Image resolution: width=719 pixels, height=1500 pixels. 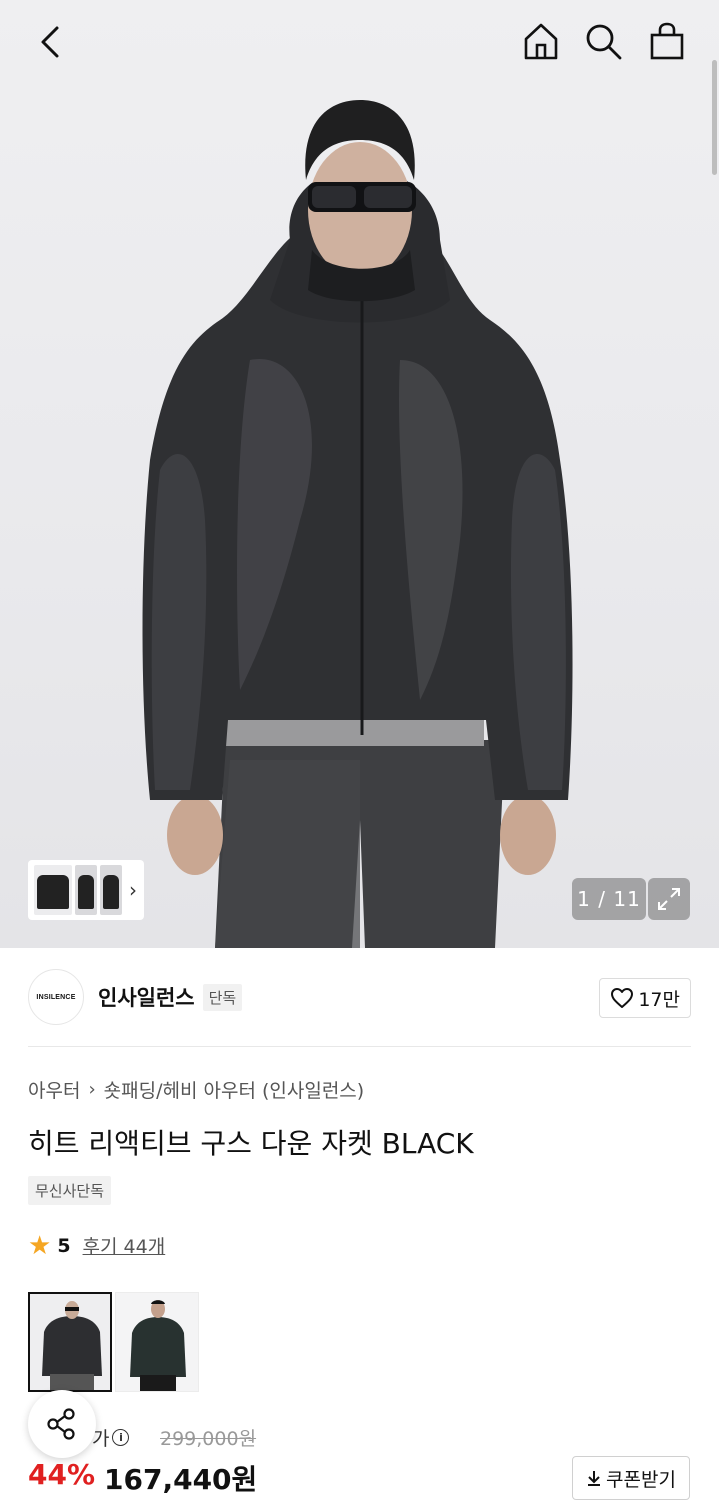 I want to click on image-thumbnail-strip: ›, so click(x=86, y=890).